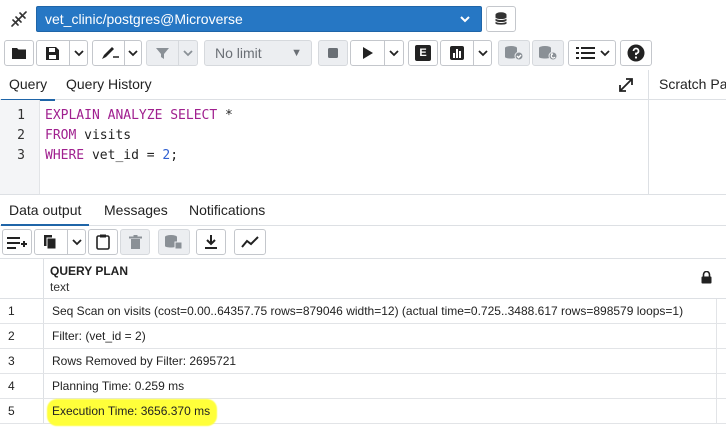 The image size is (726, 428). I want to click on row-number: 5, so click(22, 411).